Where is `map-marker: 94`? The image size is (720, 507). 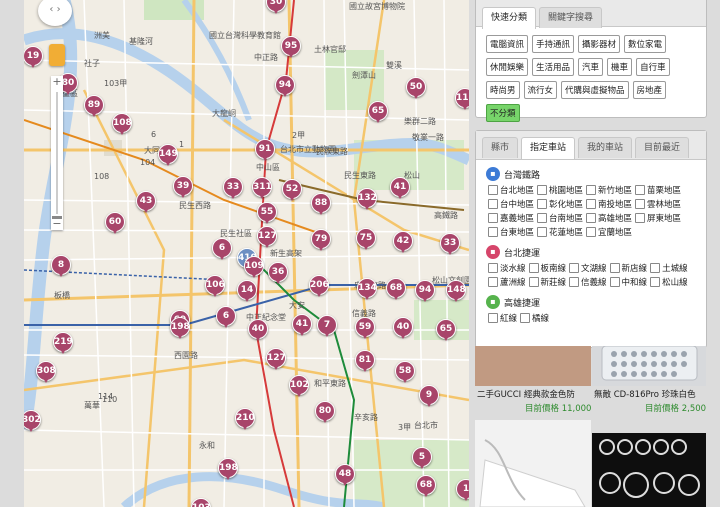
map-marker: 94 is located at coordinates (425, 291).